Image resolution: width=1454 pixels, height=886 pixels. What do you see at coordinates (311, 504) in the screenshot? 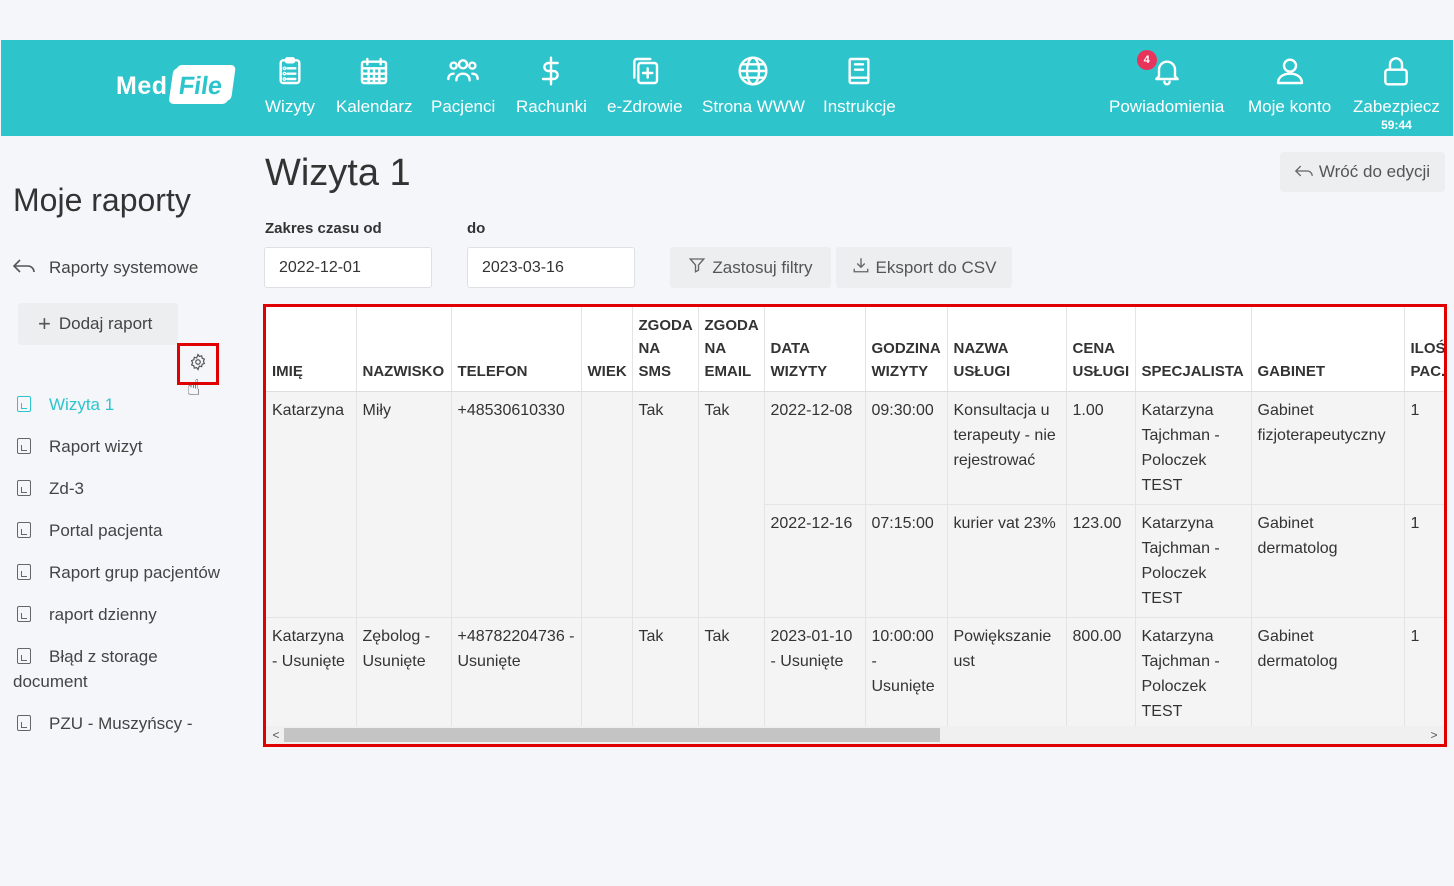
I see `cell-imie: Katarzyna` at bounding box center [311, 504].